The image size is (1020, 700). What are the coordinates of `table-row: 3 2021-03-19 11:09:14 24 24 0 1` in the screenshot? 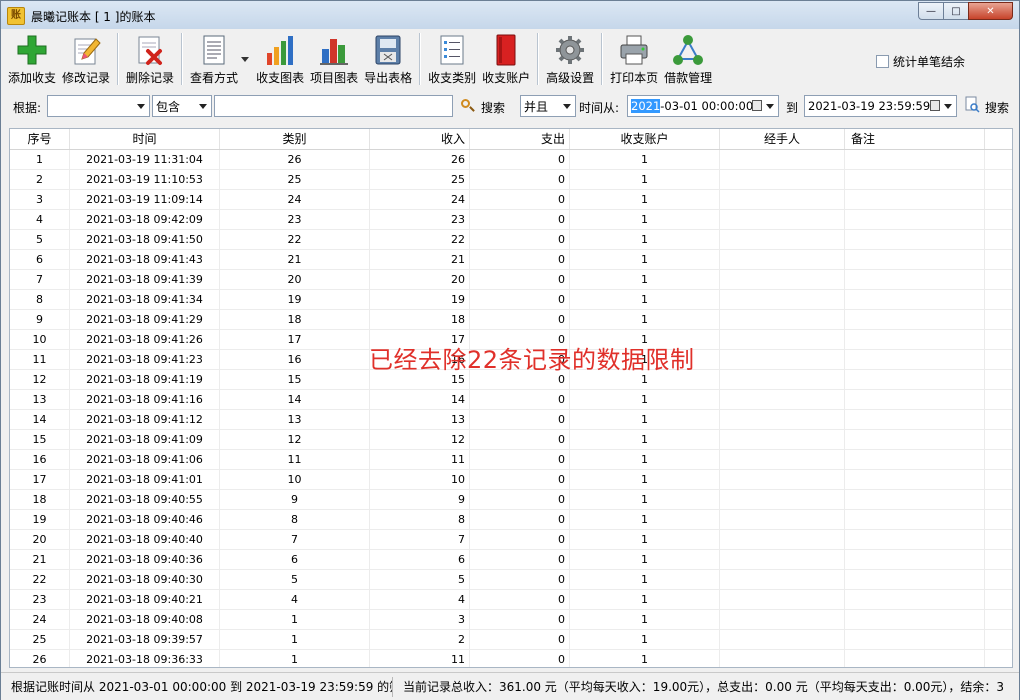 It's located at (511, 200).